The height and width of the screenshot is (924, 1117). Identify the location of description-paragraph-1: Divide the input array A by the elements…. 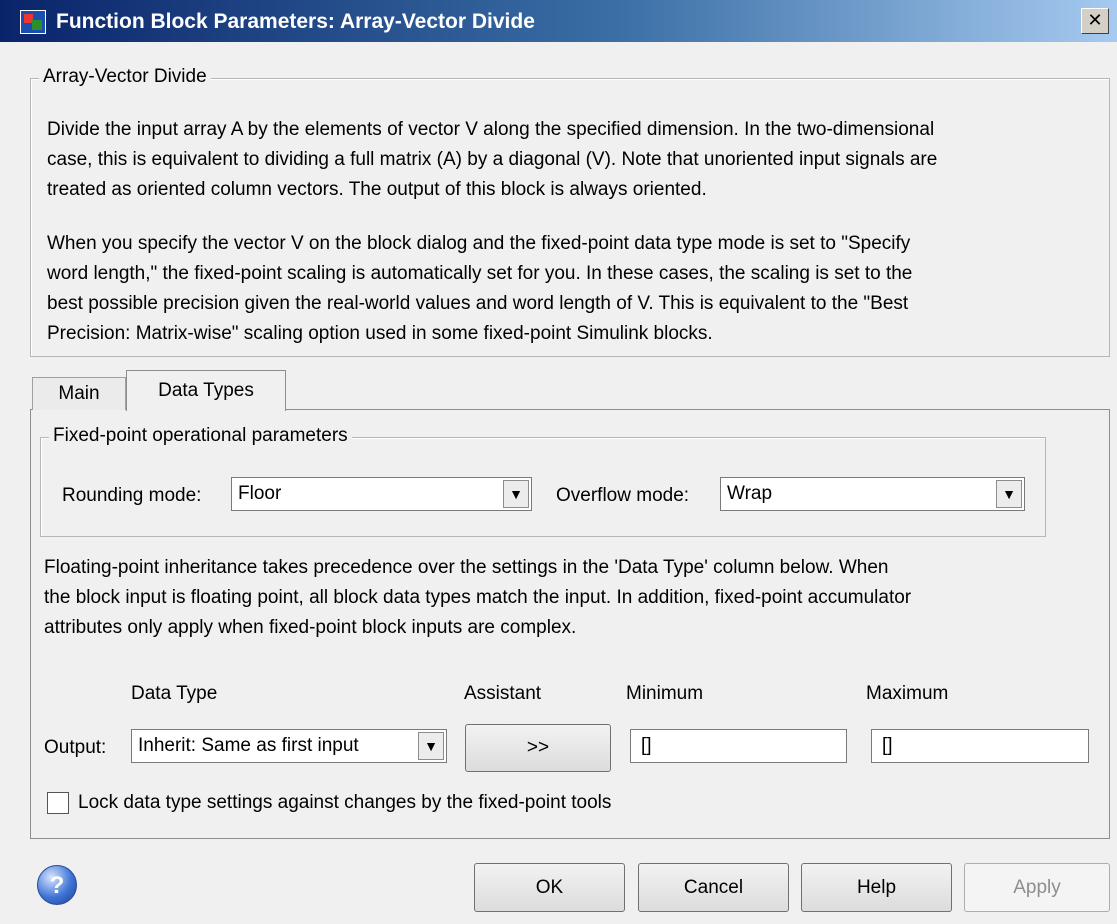
(492, 160).